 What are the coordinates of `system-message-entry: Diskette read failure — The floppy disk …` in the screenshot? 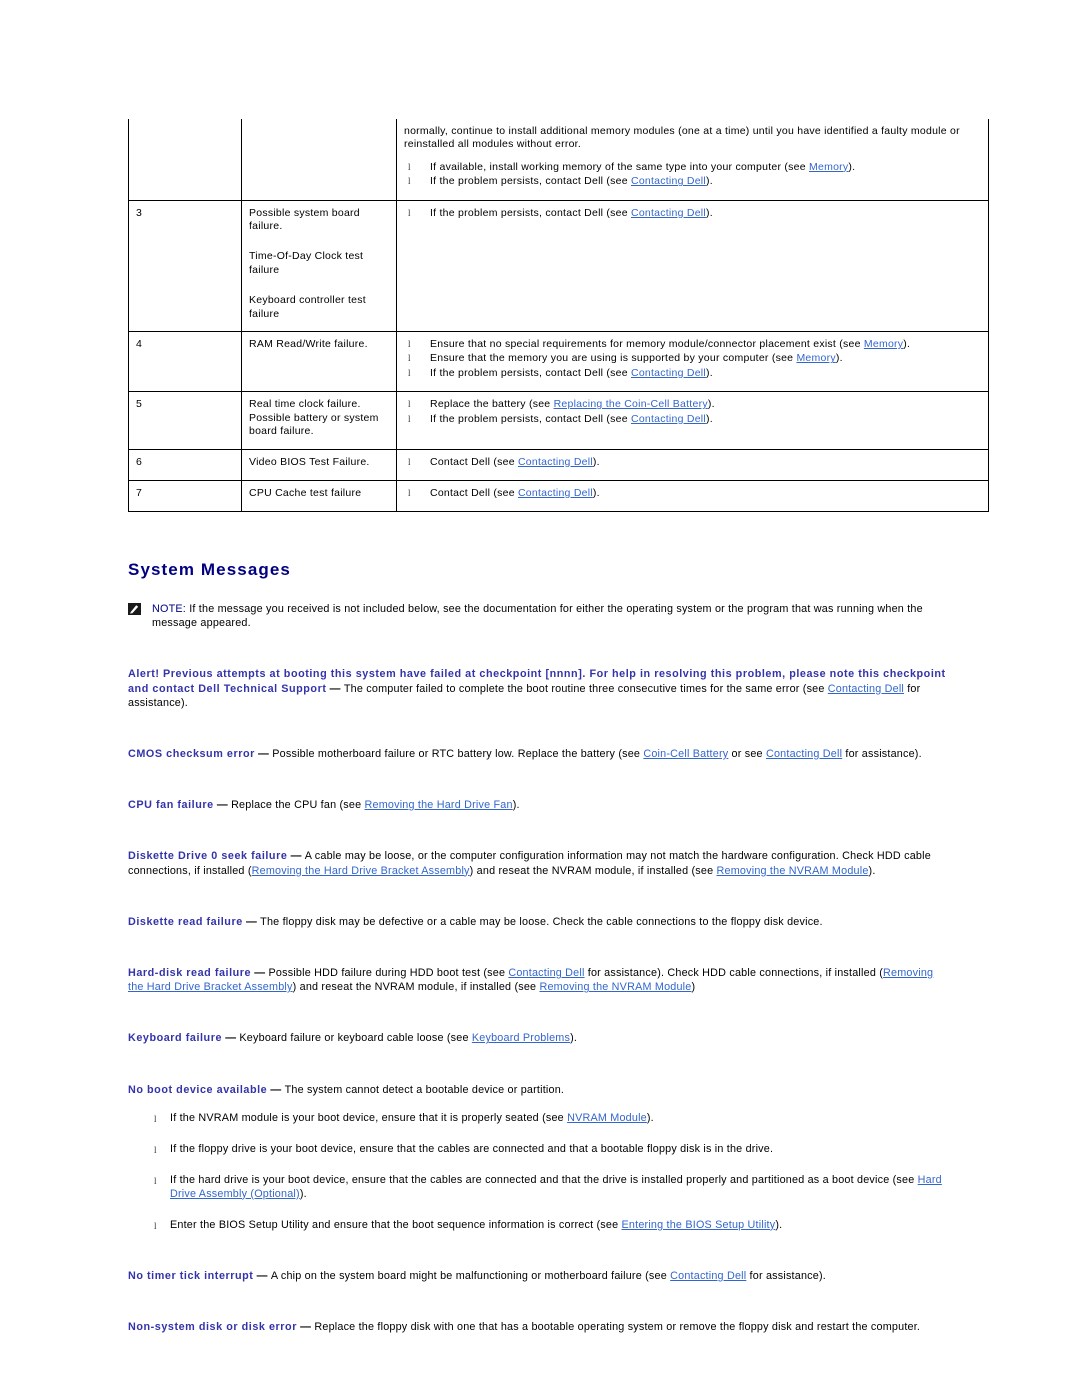 It's located at (537, 922).